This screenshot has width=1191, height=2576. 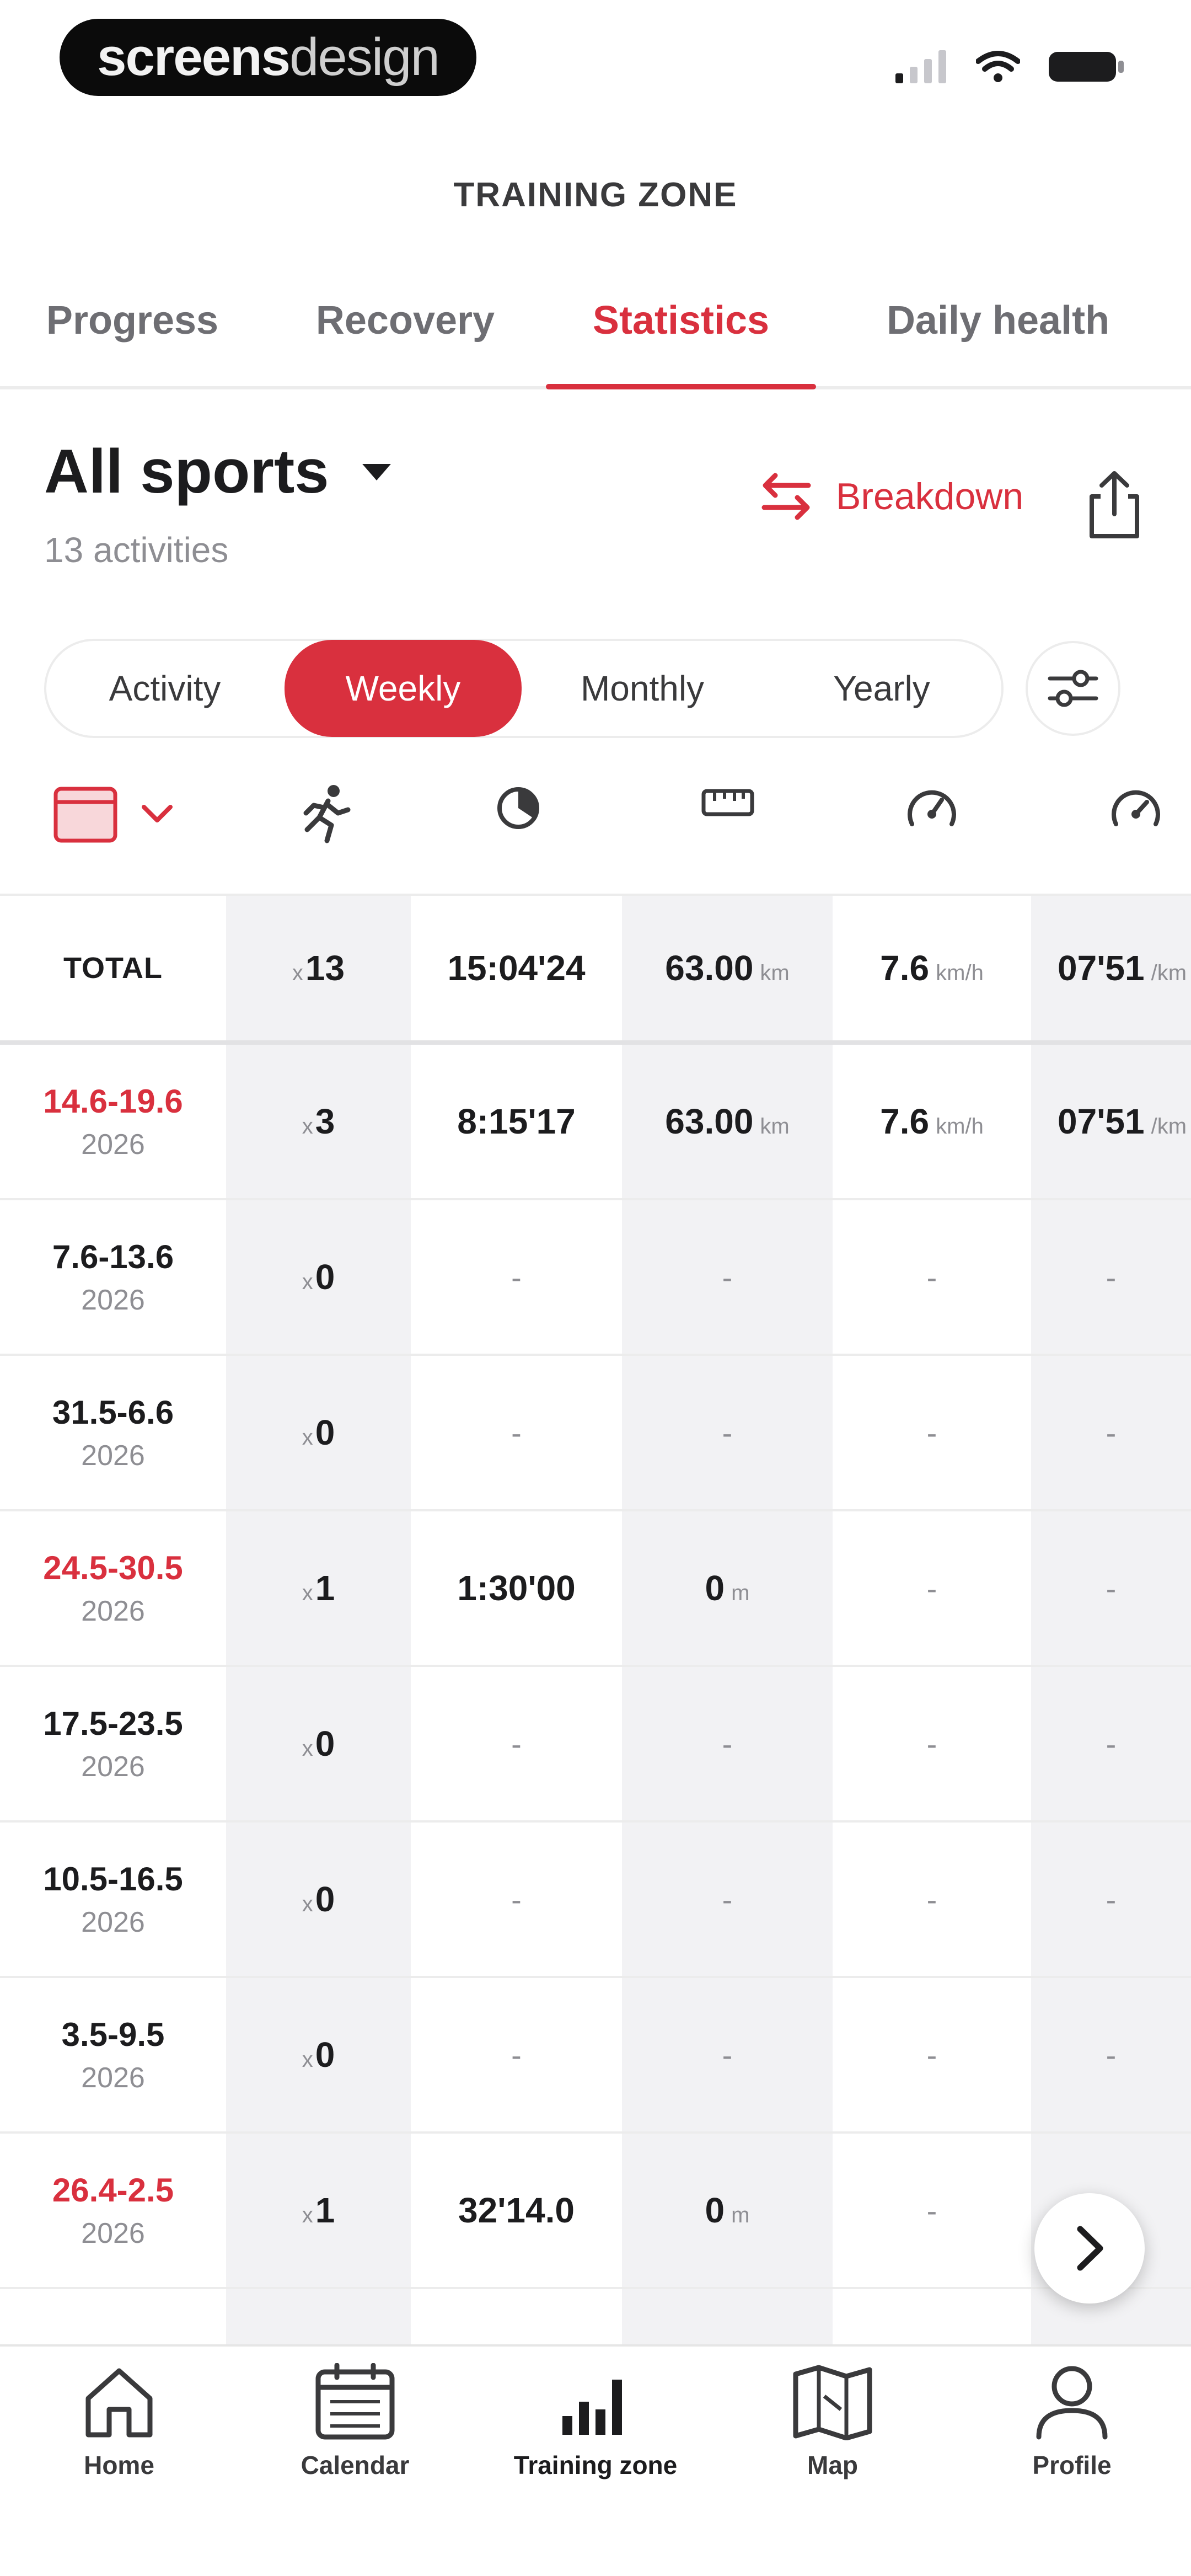 I want to click on table-row: 24.5-30.5 2026 x 1 1:30'00 0 m - -, so click(x=595, y=1589).